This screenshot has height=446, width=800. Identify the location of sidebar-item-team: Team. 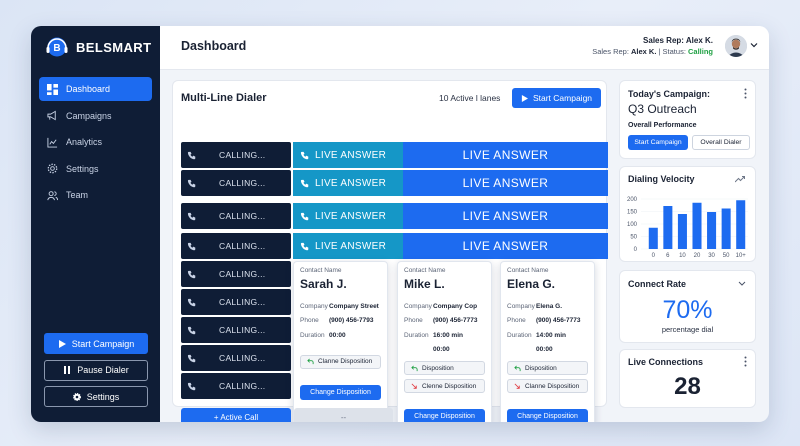
(95, 195).